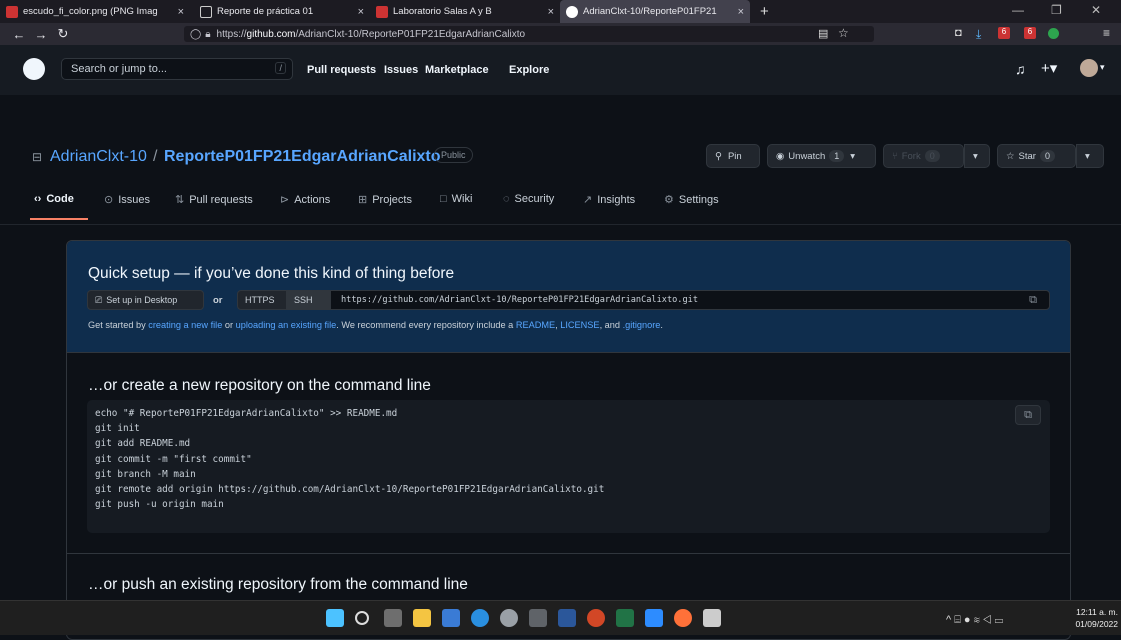 This screenshot has width=1121, height=640. I want to click on https-toggle: HTTPS, so click(262, 300).